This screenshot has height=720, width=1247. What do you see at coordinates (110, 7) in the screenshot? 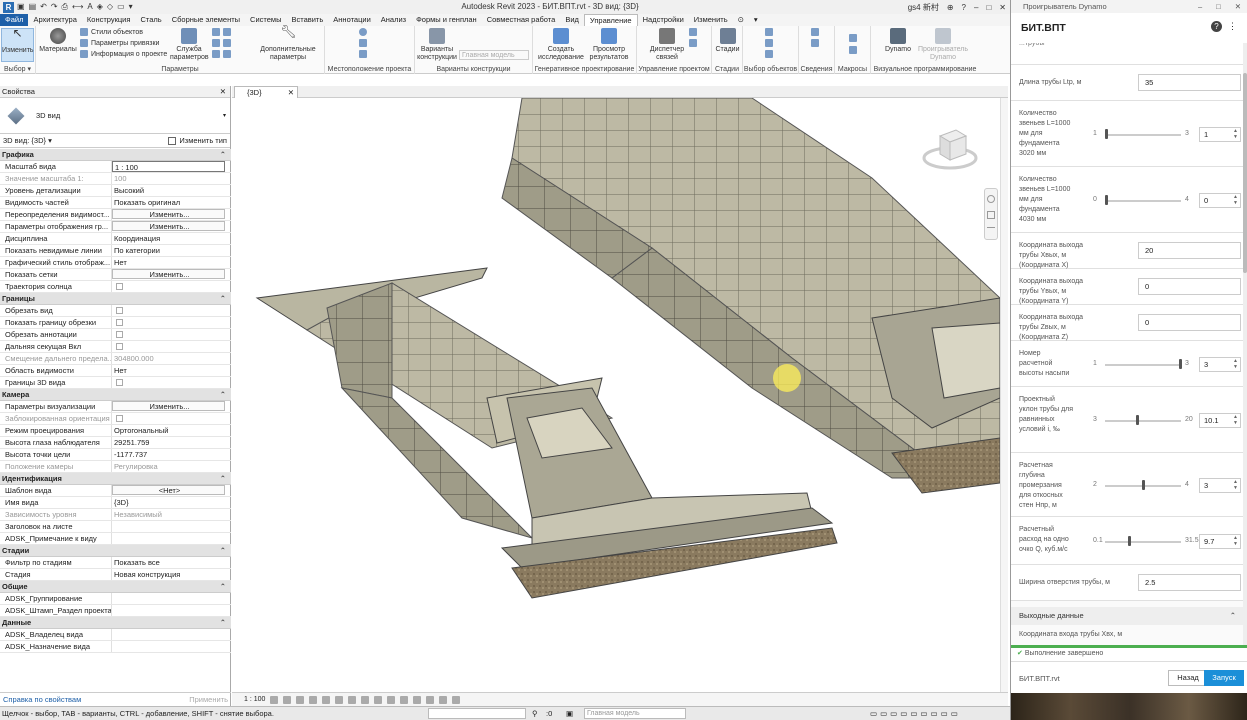
I see `section-icon: ◇` at bounding box center [110, 7].